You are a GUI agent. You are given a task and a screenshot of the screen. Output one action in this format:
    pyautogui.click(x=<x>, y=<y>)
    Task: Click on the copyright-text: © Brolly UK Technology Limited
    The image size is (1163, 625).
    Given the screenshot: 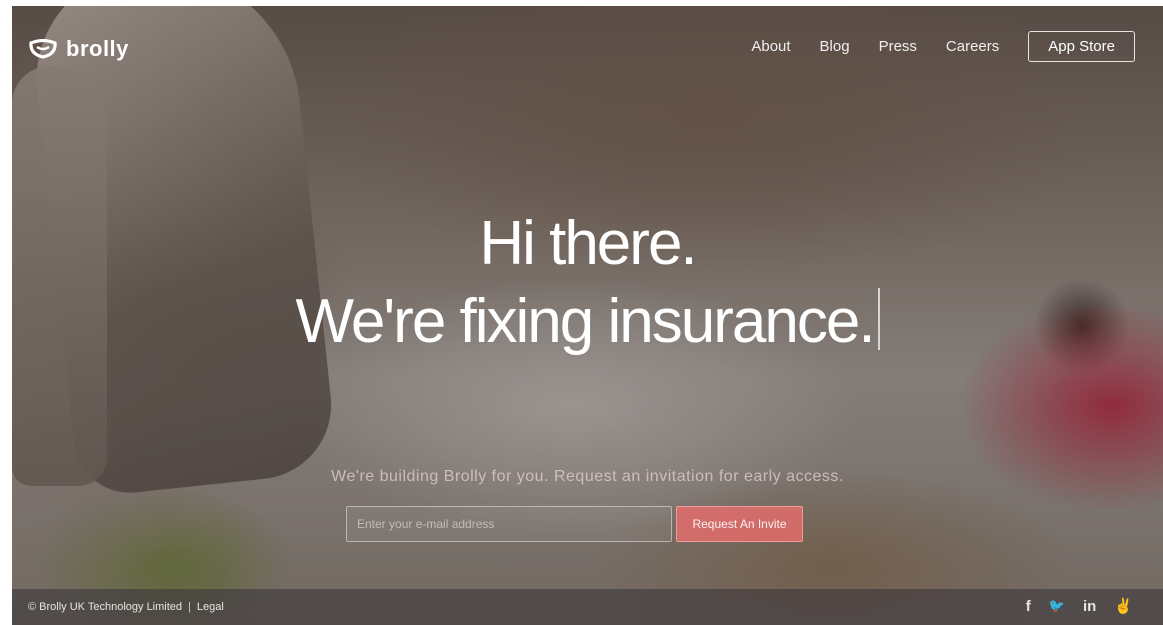 What is the action you would take?
    pyautogui.click(x=105, y=607)
    